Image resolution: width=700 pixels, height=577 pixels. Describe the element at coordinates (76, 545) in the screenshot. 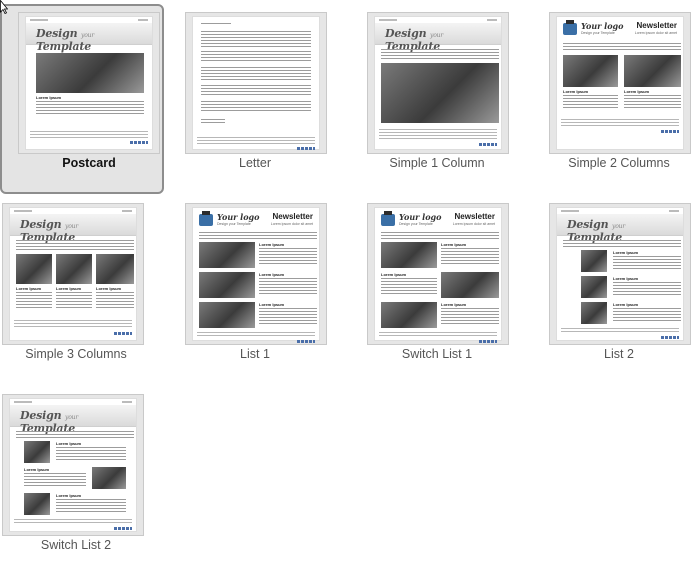

I see `template-label: Switch List 2` at that location.